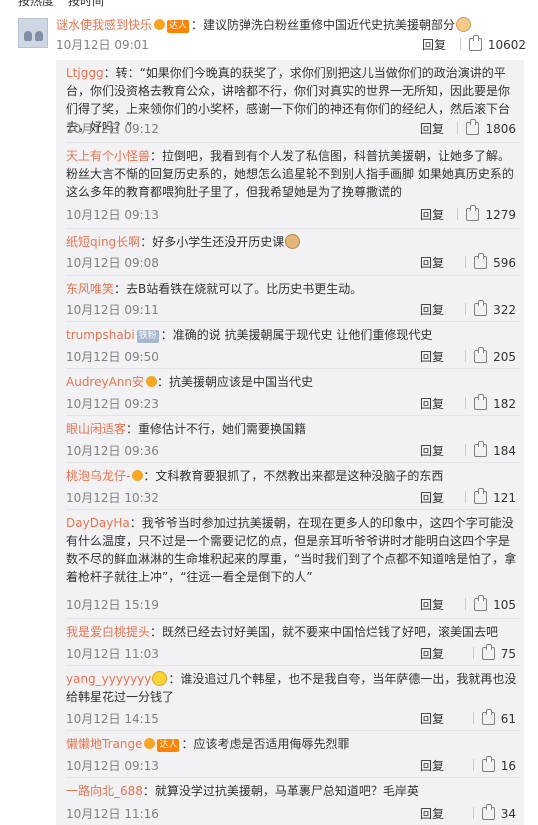 The image size is (538, 825). What do you see at coordinates (216, 429) in the screenshot?
I see `reply-content: ：重修估计不行，她们需要换国籍` at bounding box center [216, 429].